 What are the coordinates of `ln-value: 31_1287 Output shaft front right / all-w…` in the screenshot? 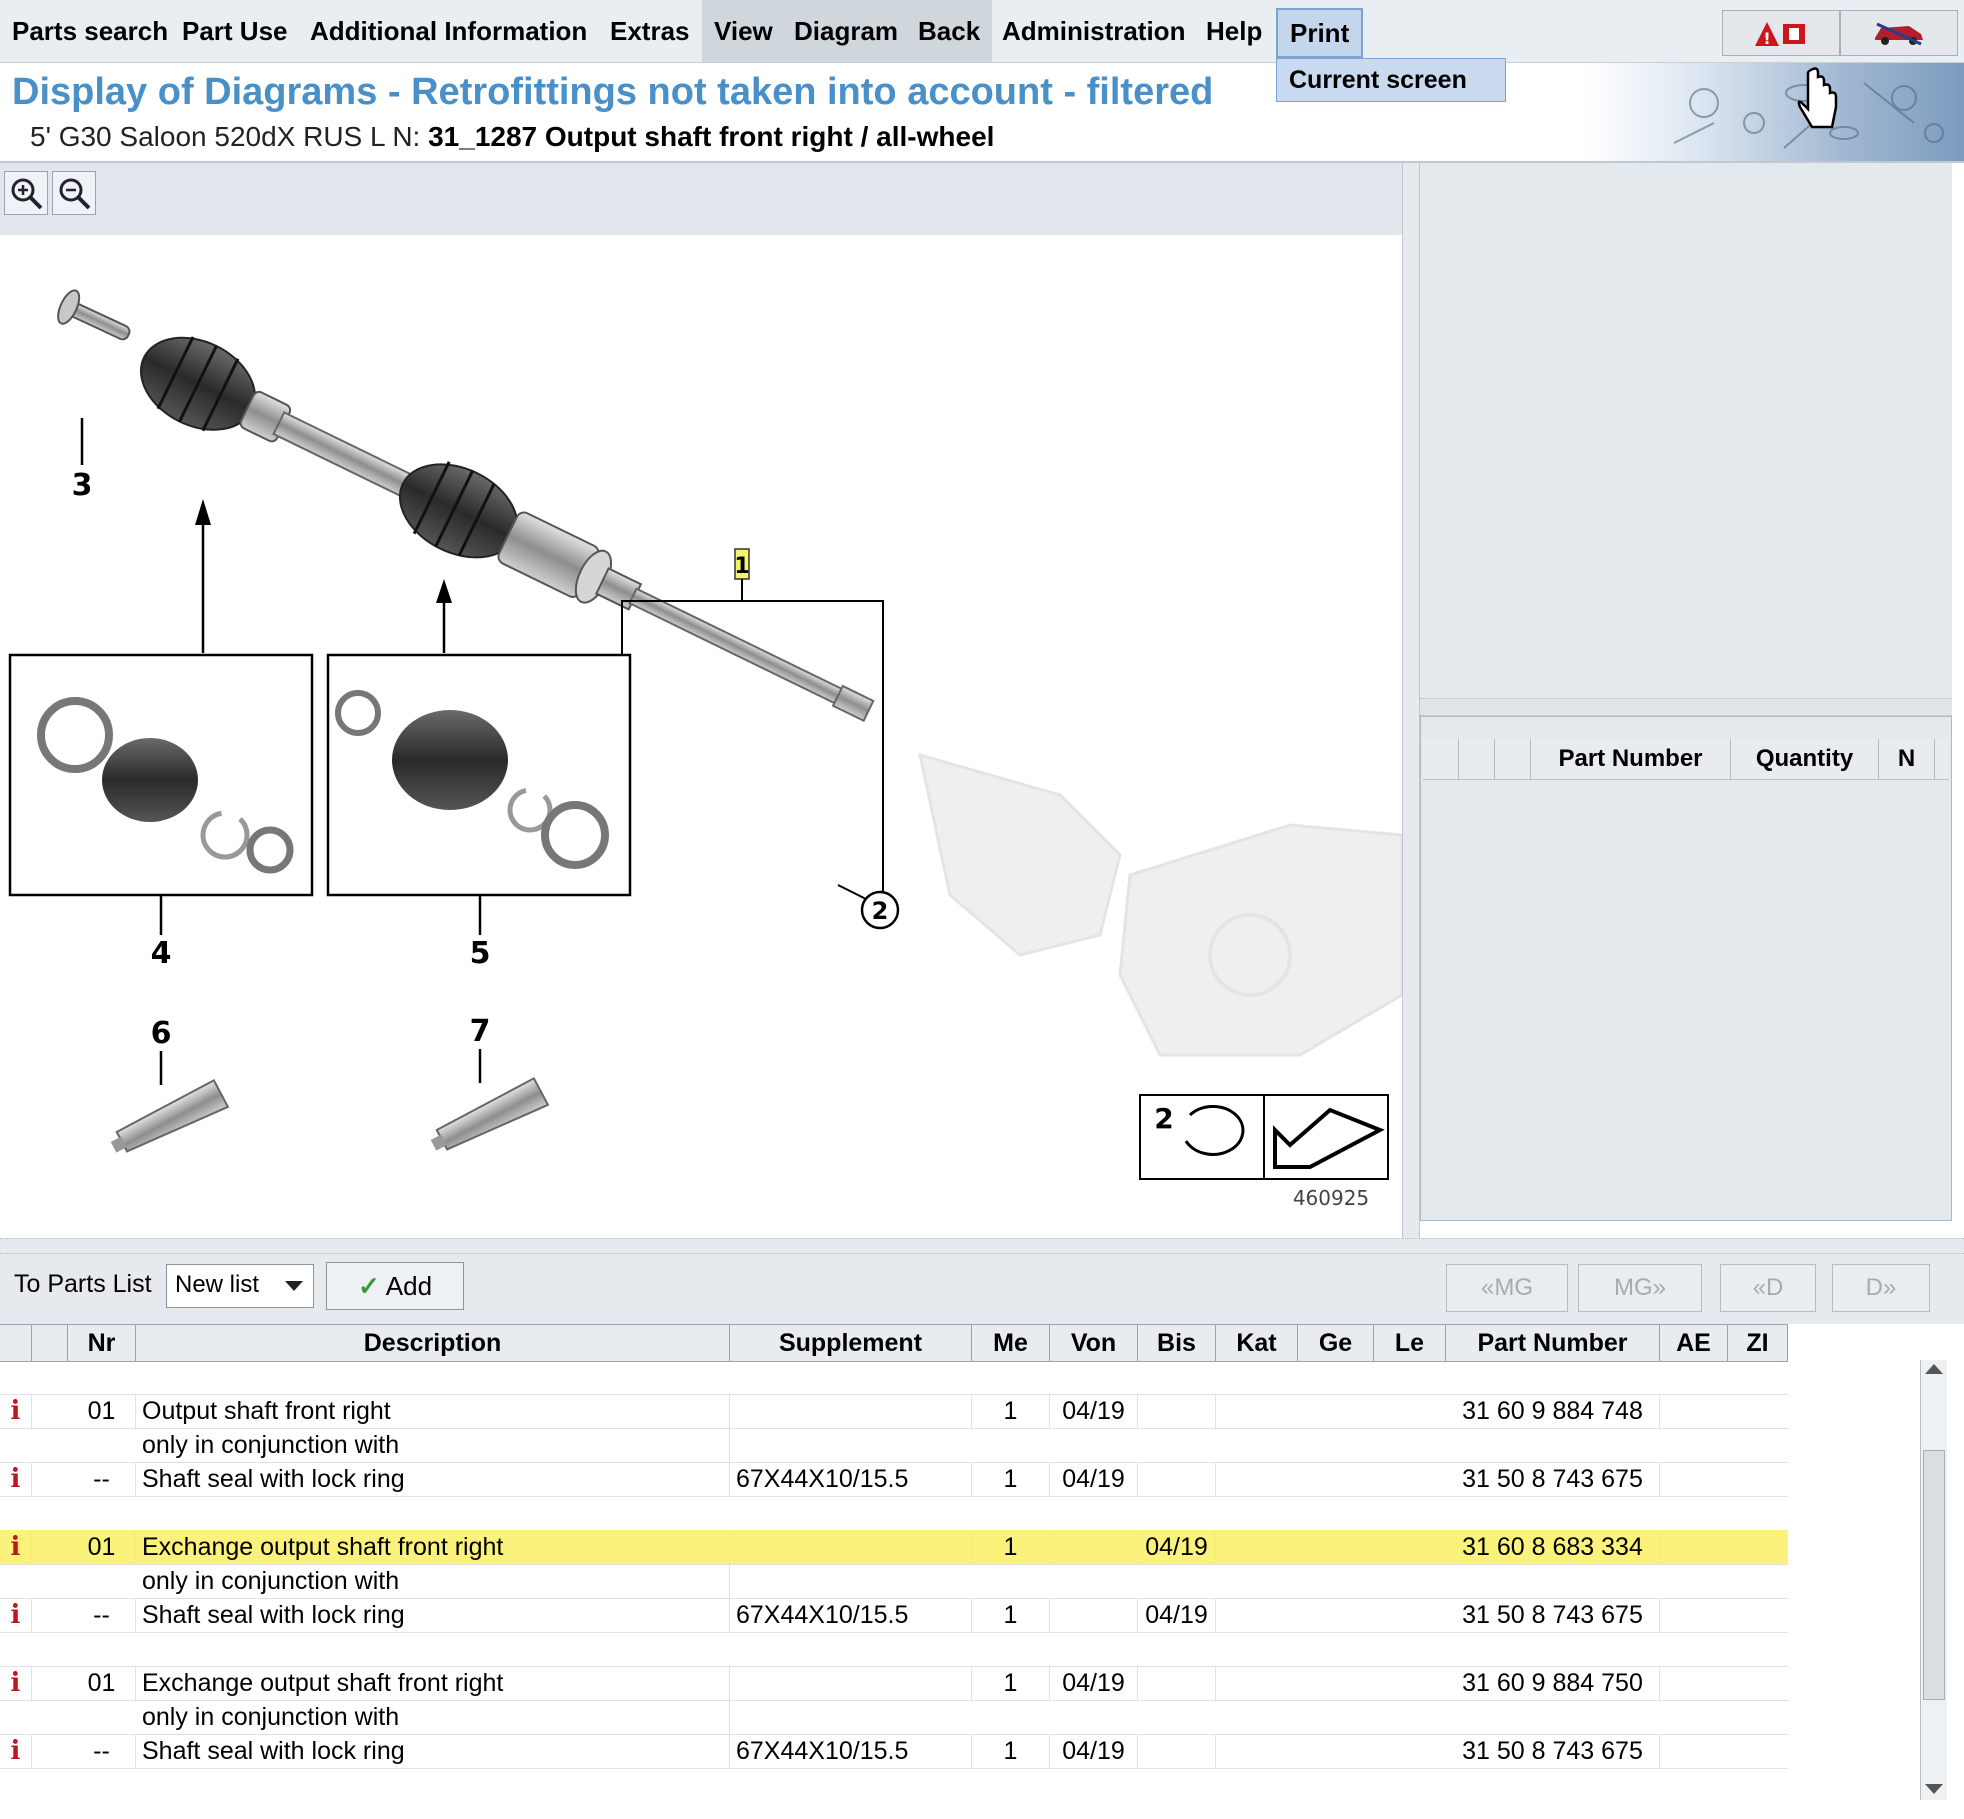 It's located at (711, 136).